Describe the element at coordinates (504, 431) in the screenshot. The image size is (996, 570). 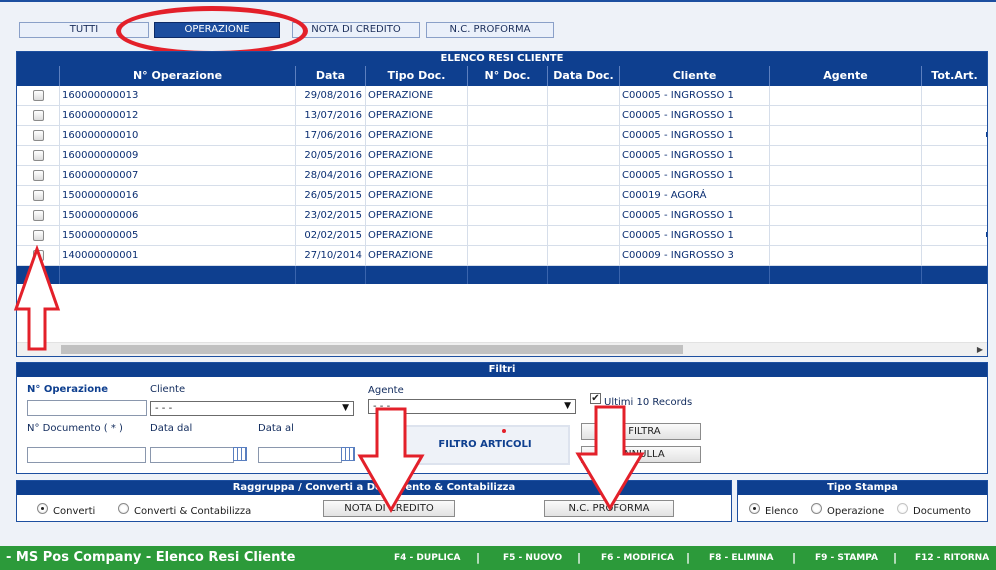
I see `annotation-dot` at that location.